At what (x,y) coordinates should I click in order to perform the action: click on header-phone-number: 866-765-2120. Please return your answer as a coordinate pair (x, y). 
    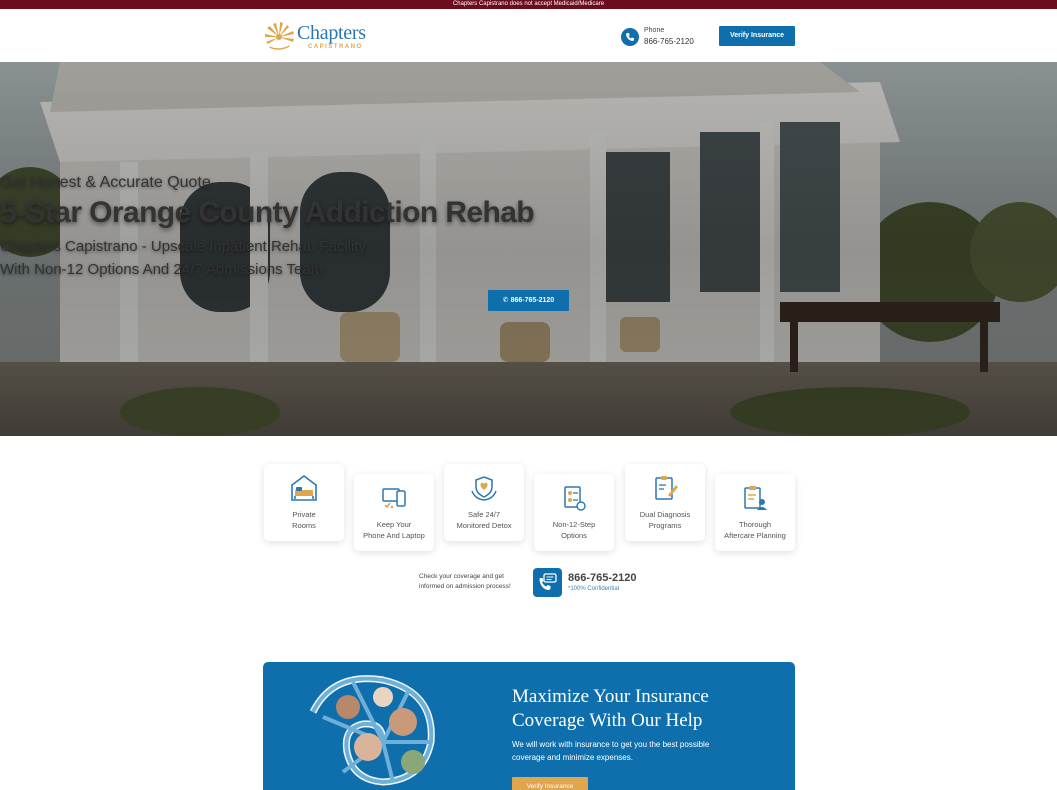
    Looking at the image, I should click on (669, 41).